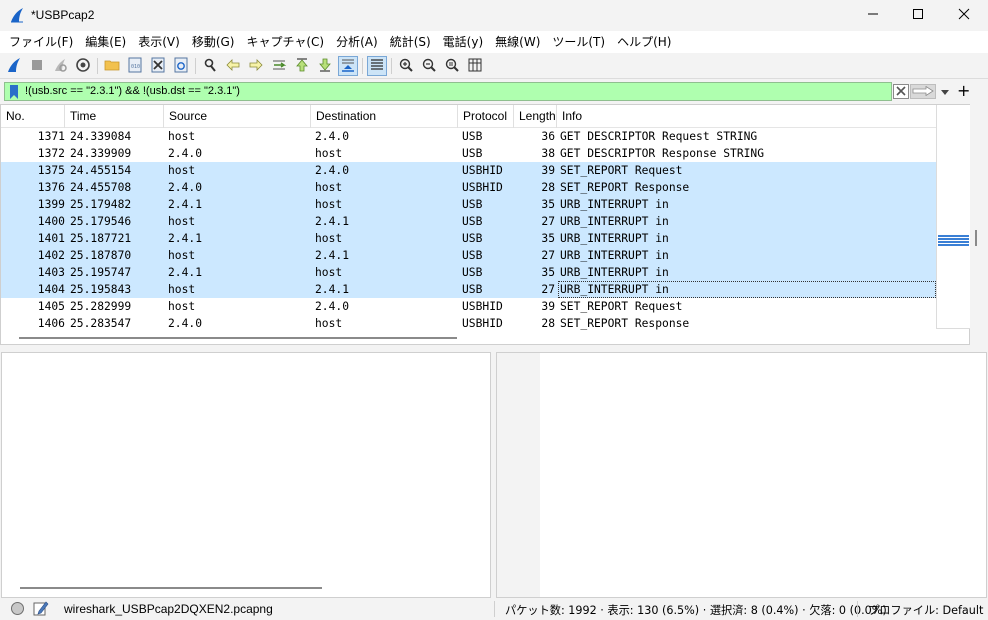 The image size is (988, 620). I want to click on svg-text: 010, so click(135, 67).